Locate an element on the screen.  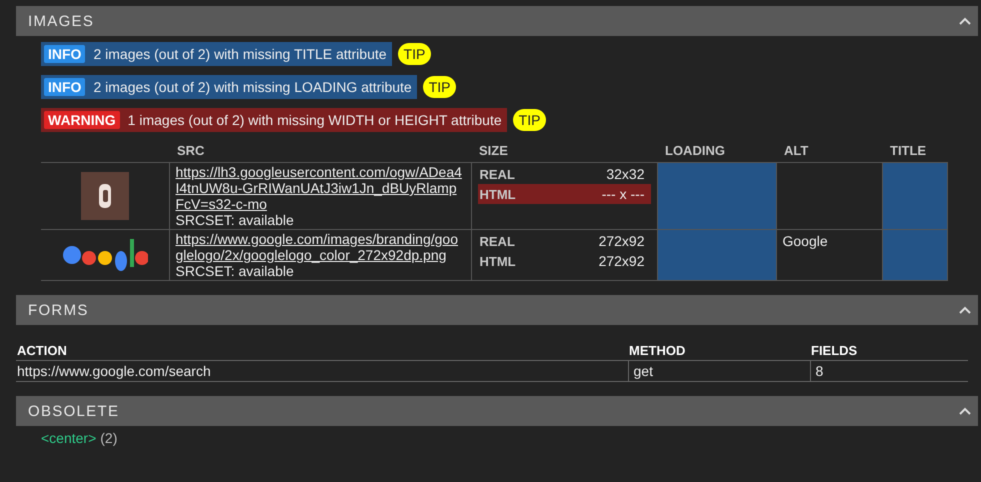
tag-name: <center> is located at coordinates (68, 438).